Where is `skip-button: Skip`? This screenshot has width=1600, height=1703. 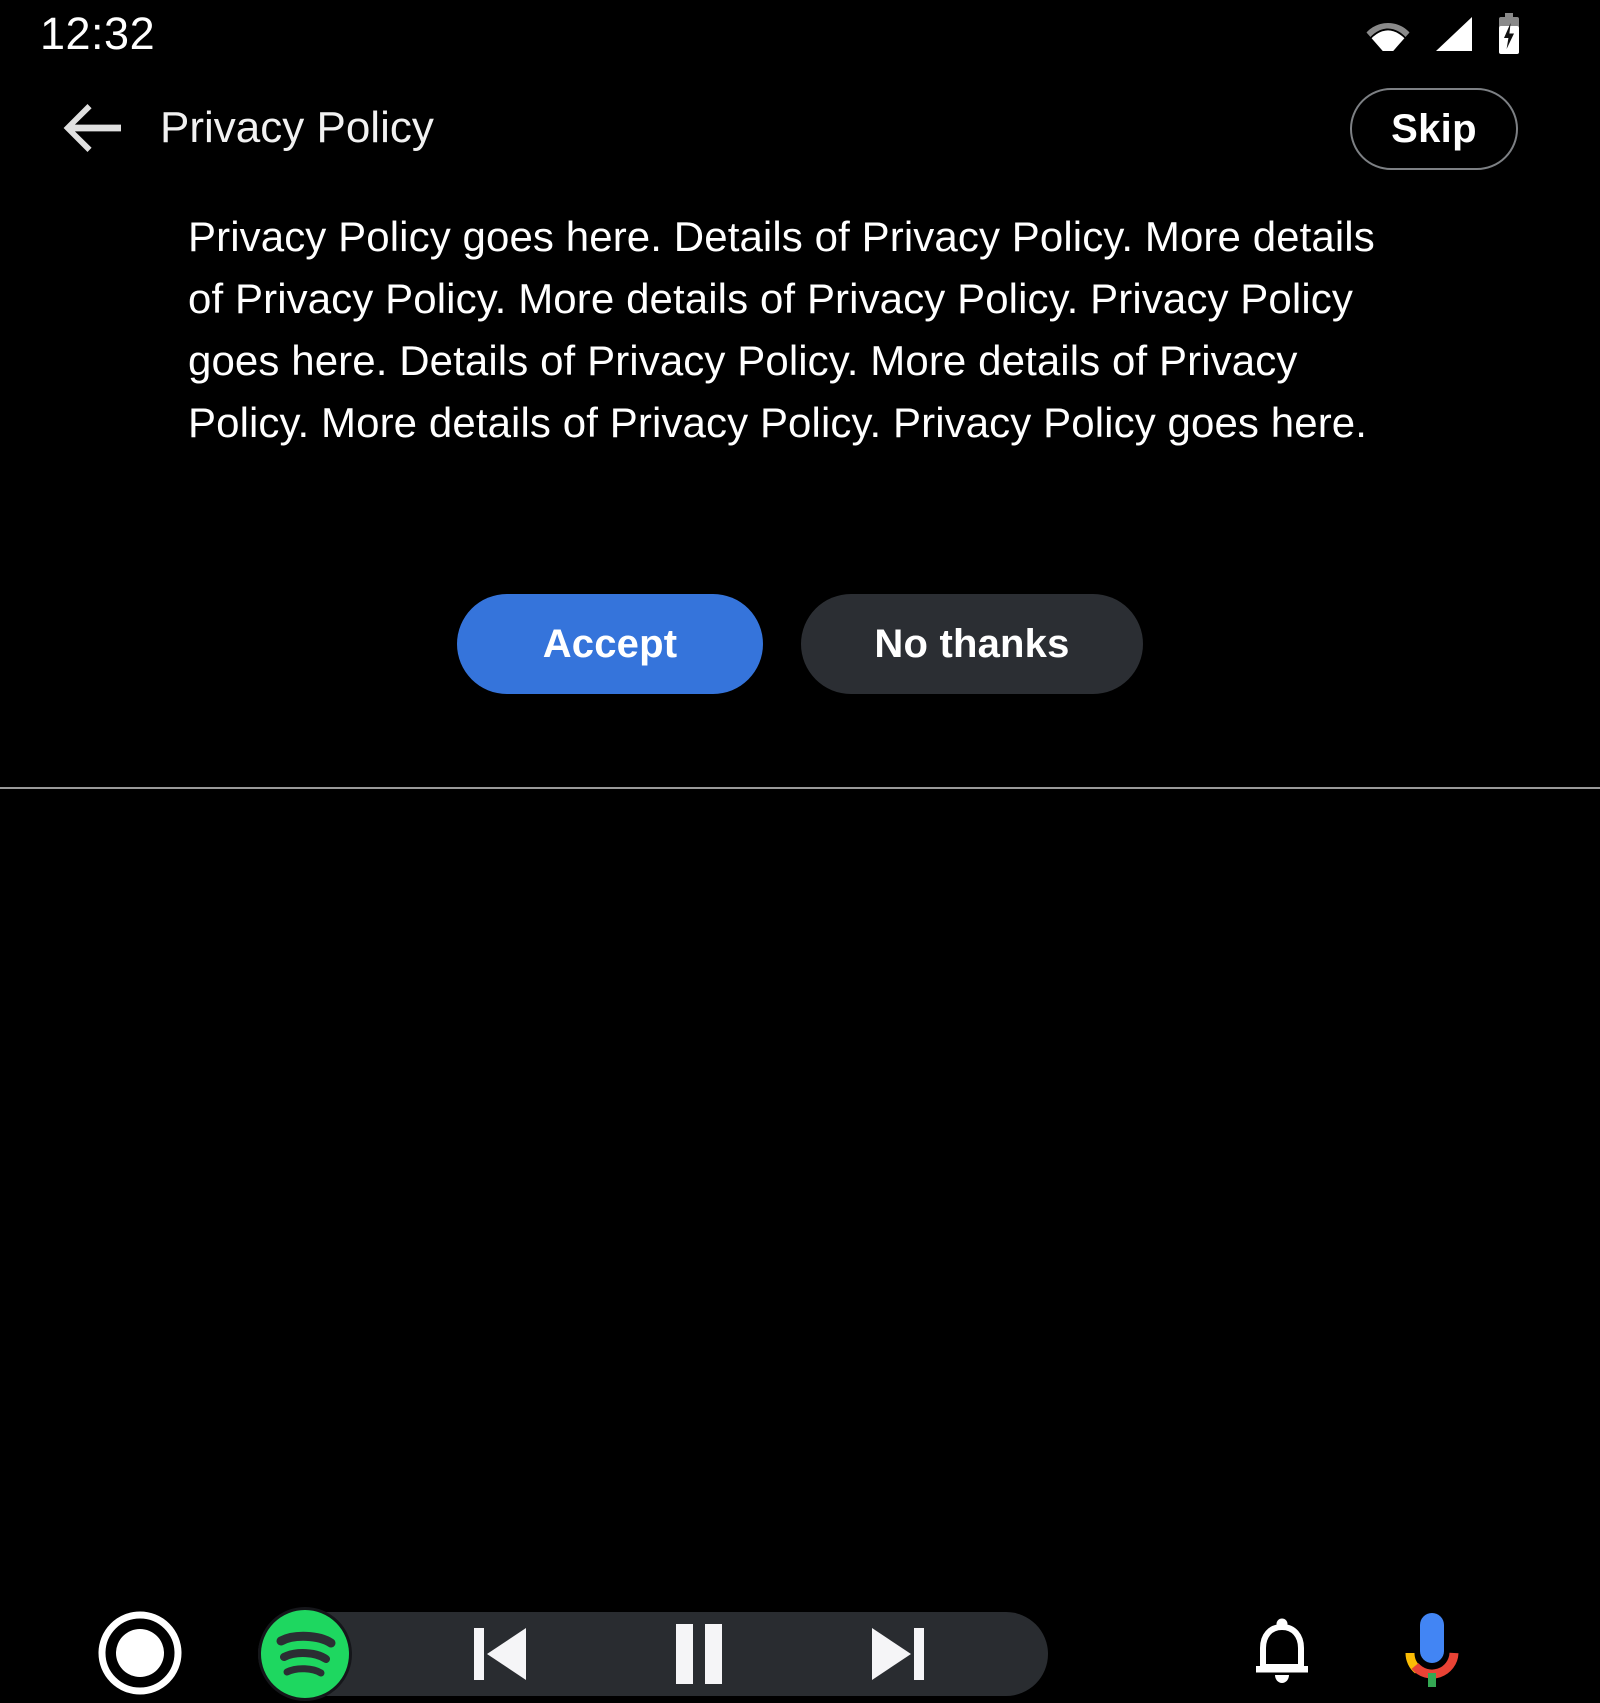 skip-button: Skip is located at coordinates (1434, 129).